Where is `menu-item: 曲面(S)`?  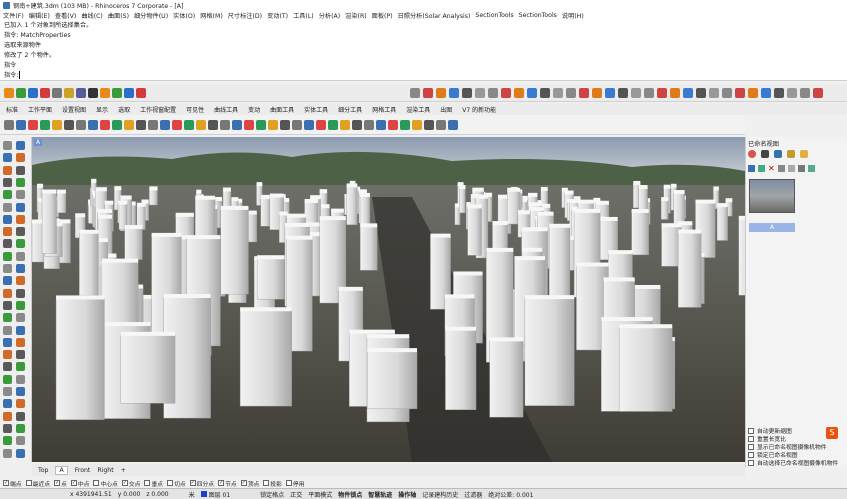 menu-item: 曲面(S) is located at coordinates (118, 15).